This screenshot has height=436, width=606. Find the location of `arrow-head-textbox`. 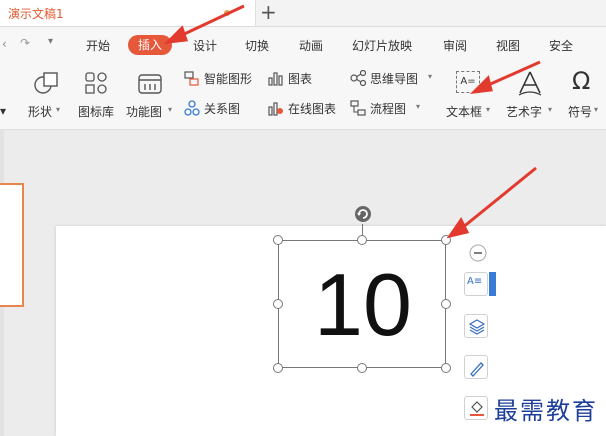

arrow-head-textbox is located at coordinates (481, 84).